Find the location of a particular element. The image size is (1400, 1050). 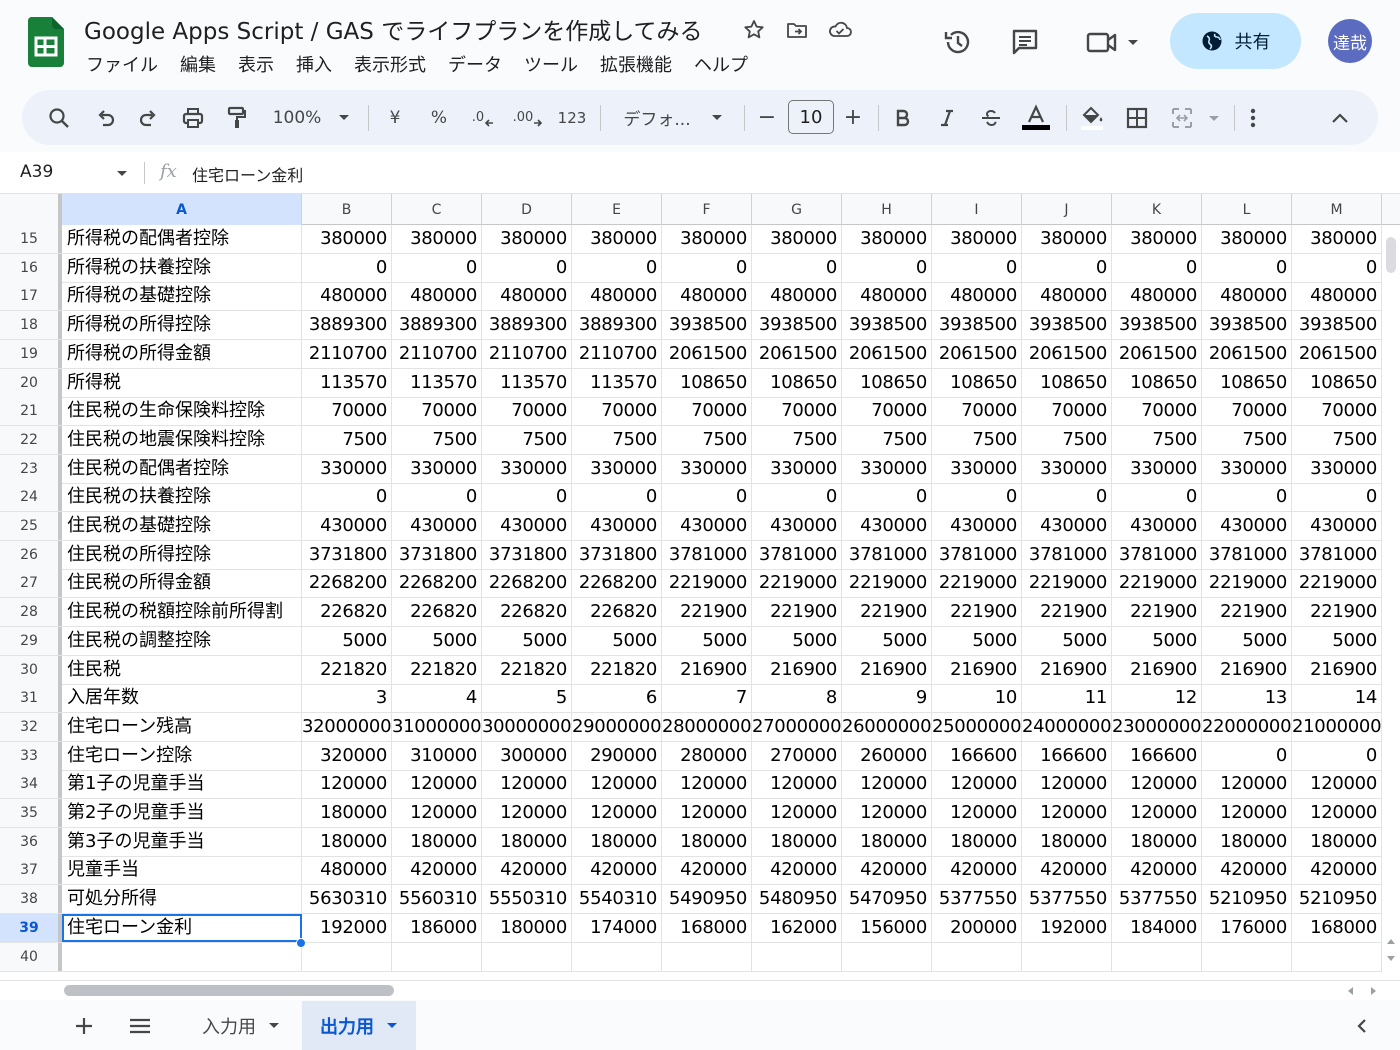

cell-value: 192000 is located at coordinates (1067, 927).